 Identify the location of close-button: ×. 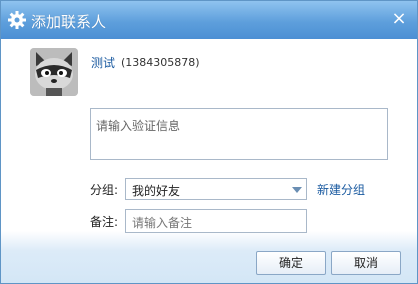
(399, 19).